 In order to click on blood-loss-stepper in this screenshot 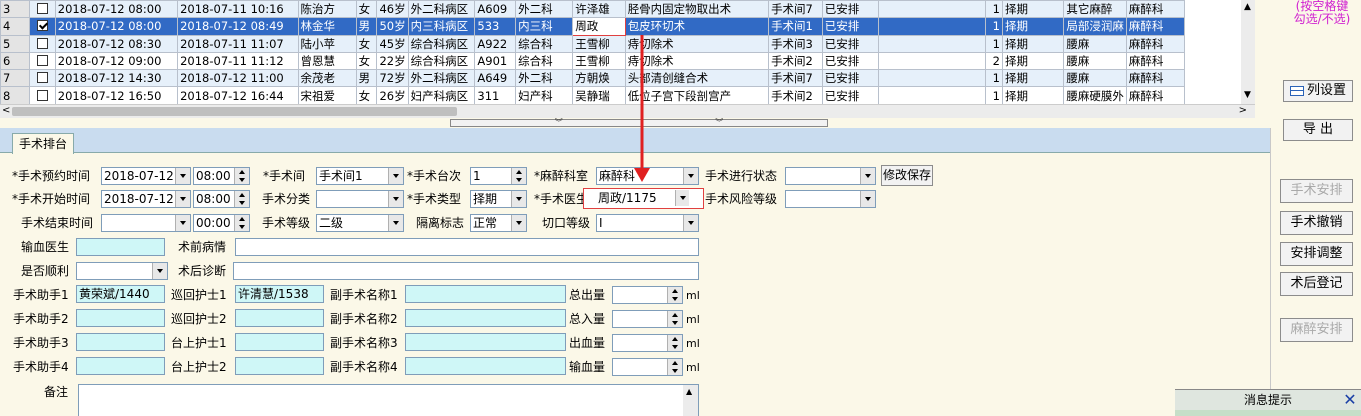, I will do `click(647, 343)`.